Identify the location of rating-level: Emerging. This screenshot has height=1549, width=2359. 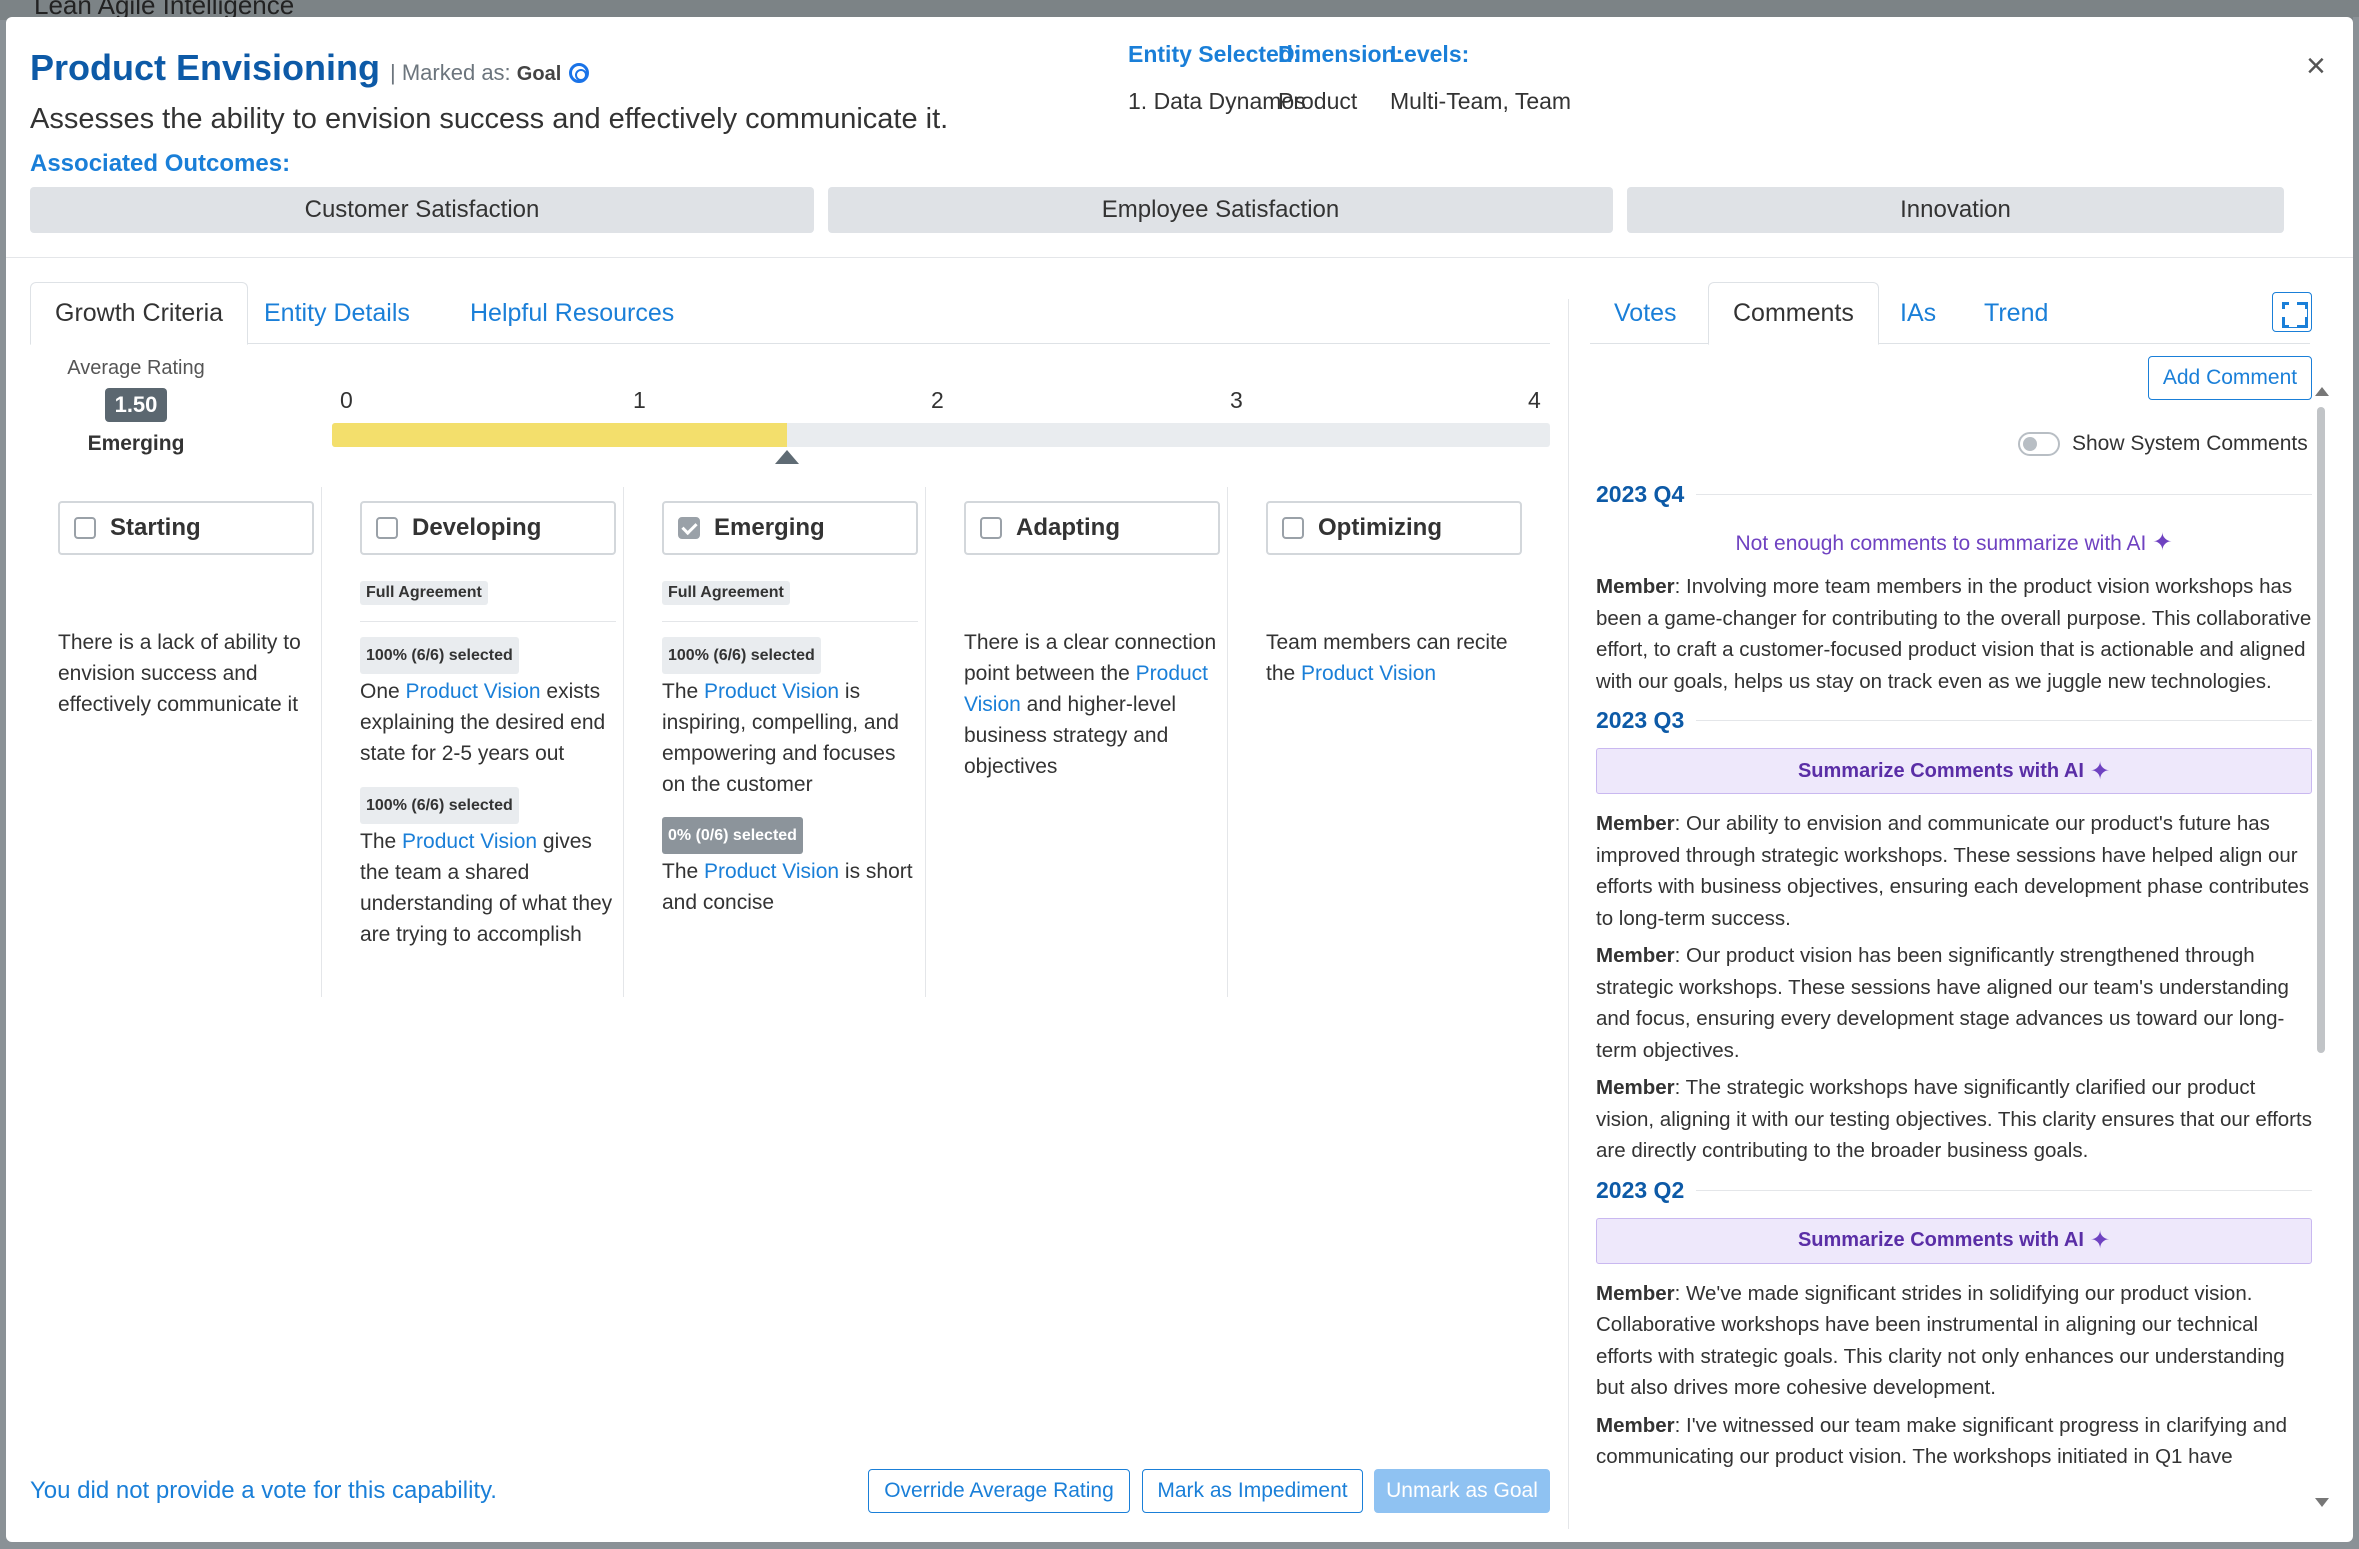
(136, 443).